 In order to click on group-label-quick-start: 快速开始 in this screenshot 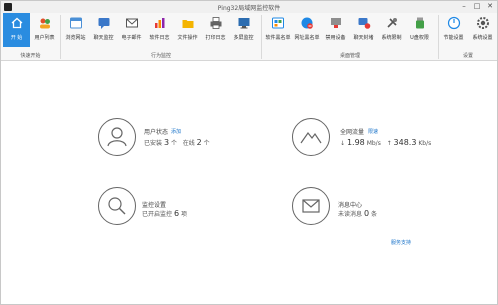, I will do `click(30, 56)`.